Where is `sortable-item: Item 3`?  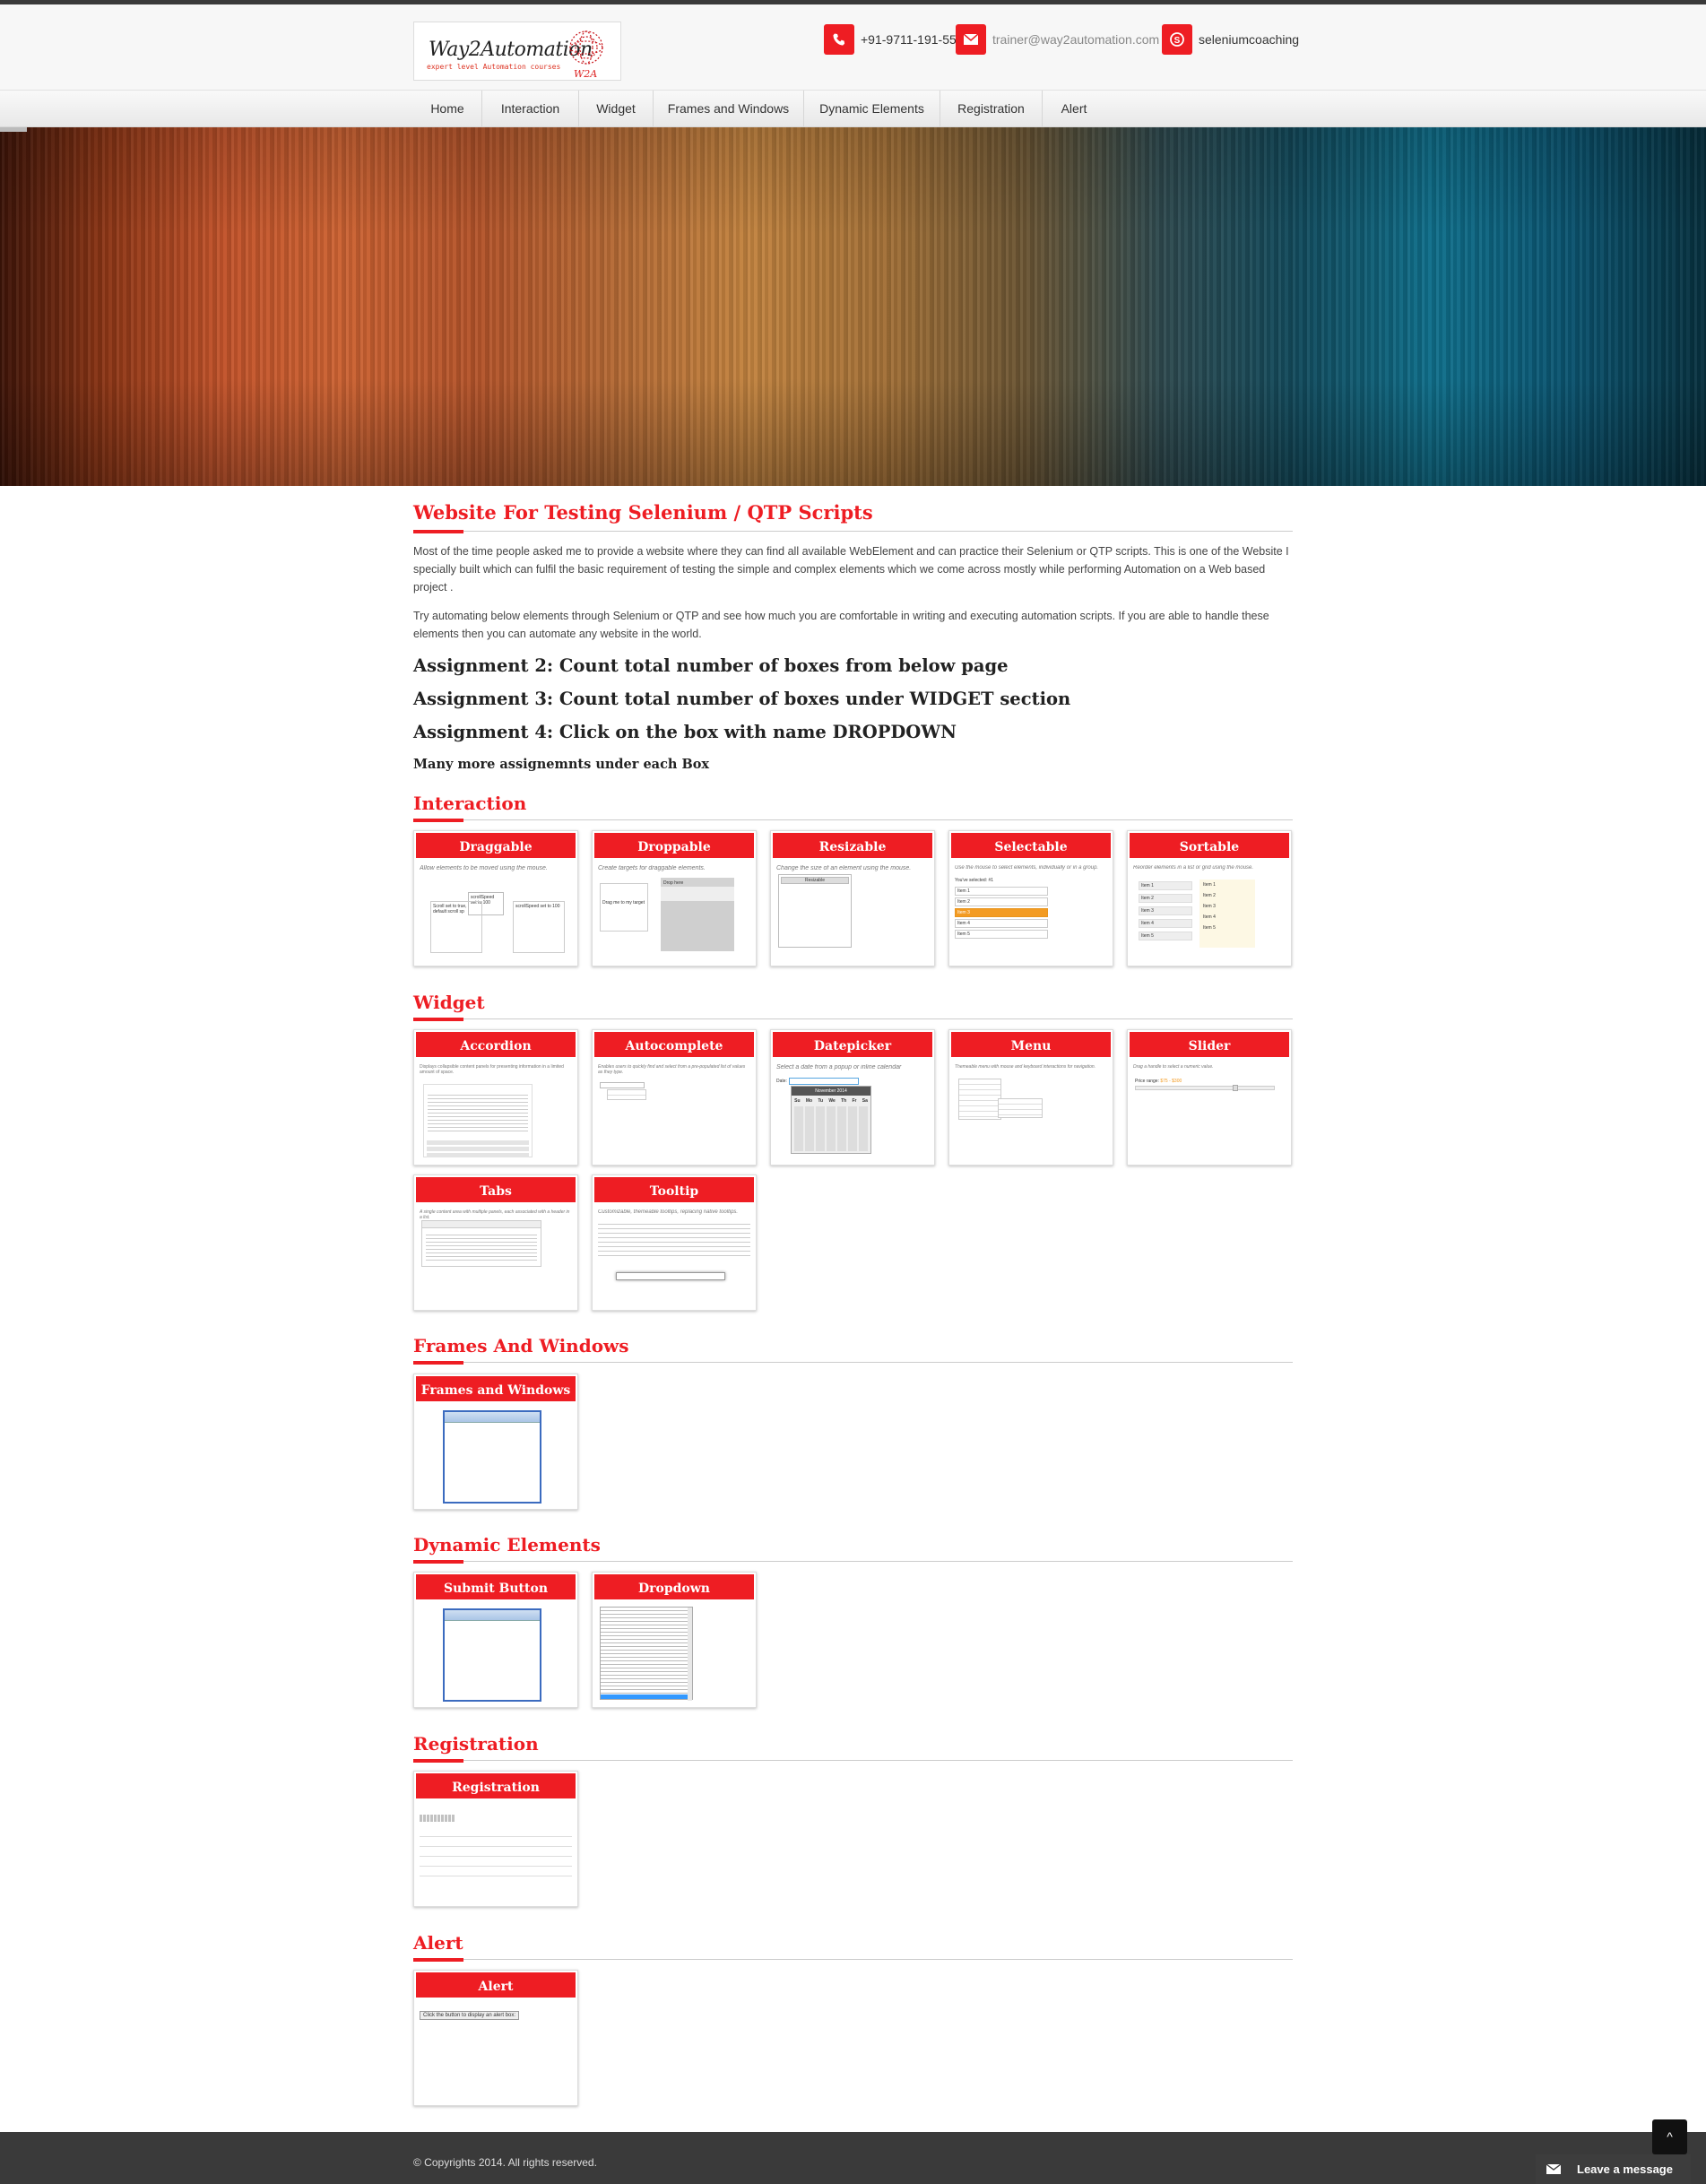
sortable-item: Item 3 is located at coordinates (1209, 907).